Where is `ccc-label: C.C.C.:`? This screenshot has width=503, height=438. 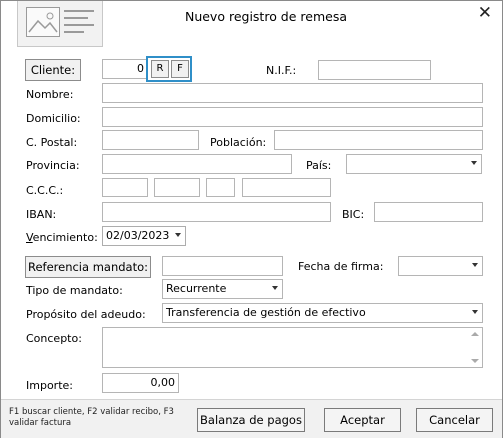
ccc-label: C.C.C.: is located at coordinates (45, 190).